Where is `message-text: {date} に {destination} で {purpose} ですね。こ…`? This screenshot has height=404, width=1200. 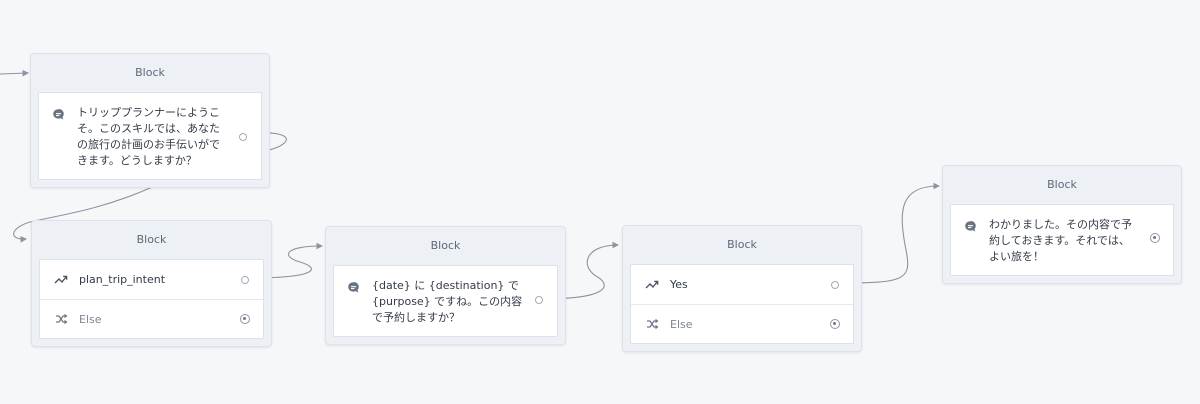
message-text: {date} に {destination} で {purpose} ですね。こ… is located at coordinates (447, 301).